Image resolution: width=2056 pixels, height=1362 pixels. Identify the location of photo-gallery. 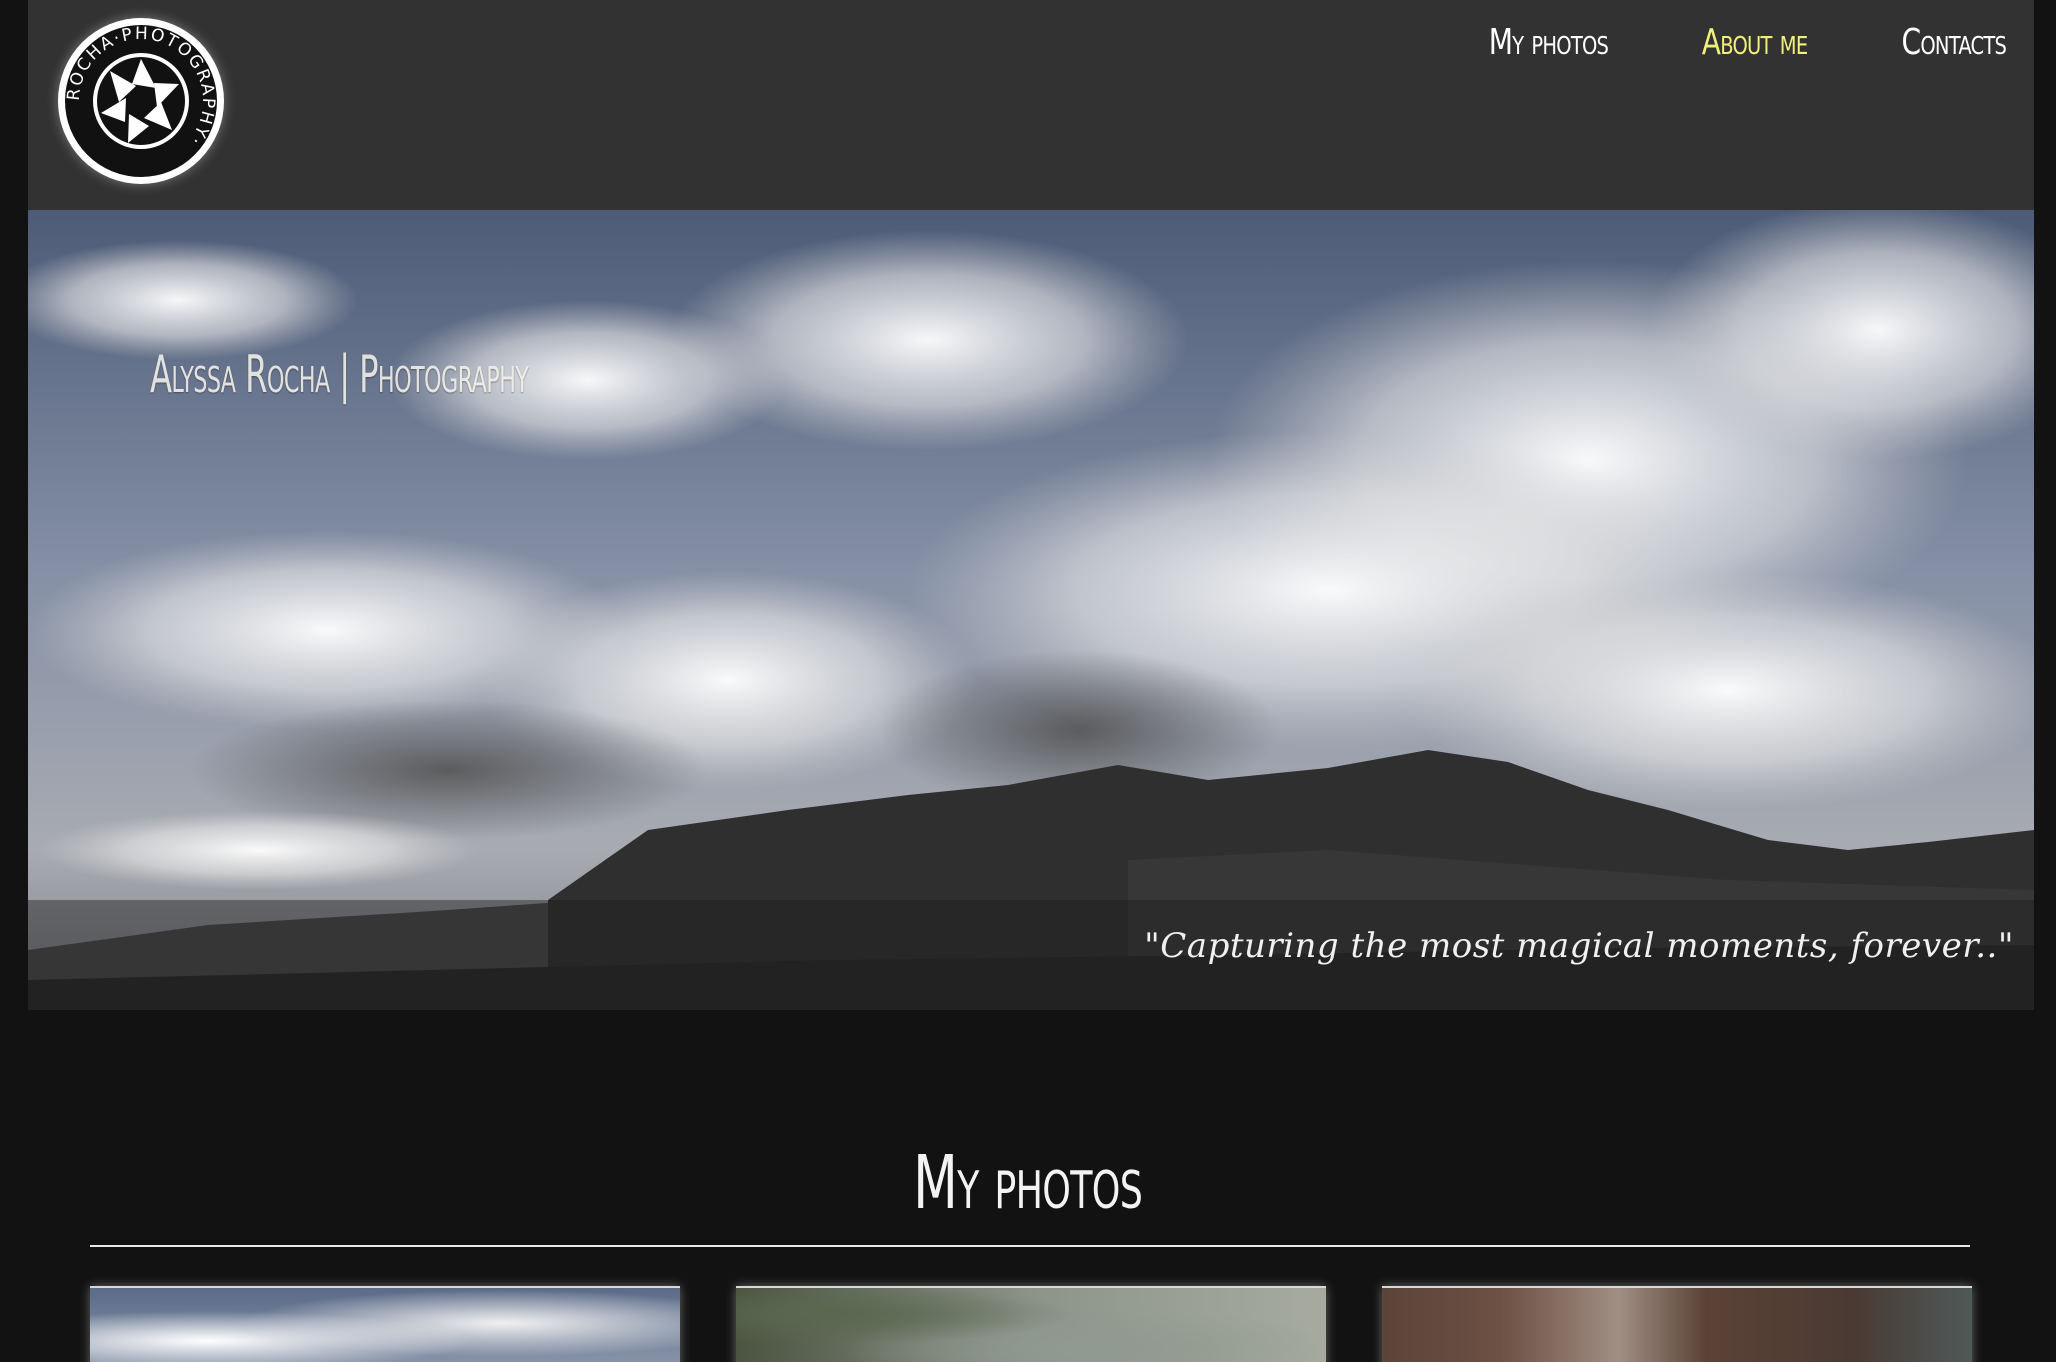
(1031, 1324).